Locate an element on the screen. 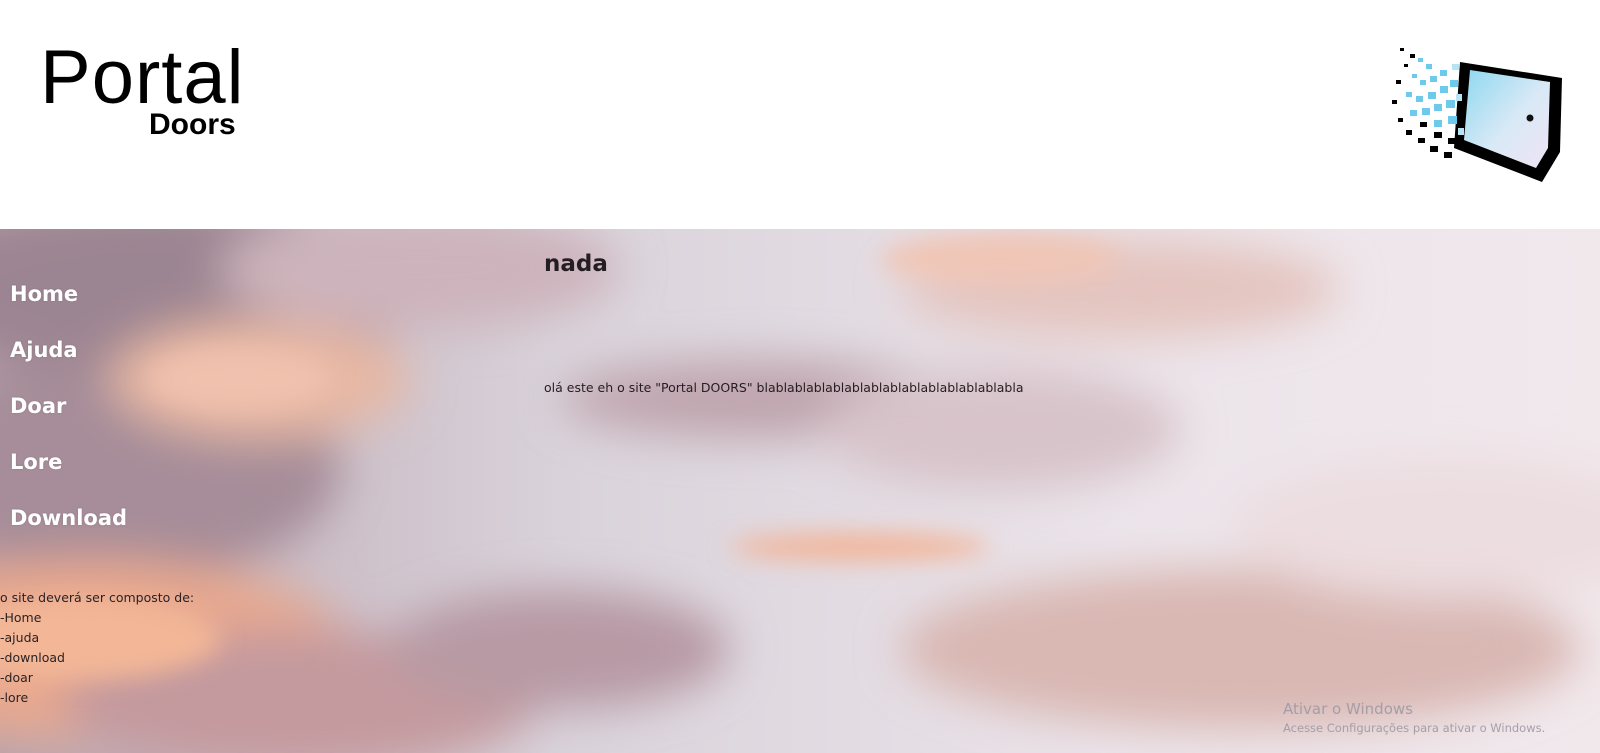  nav-link-doar: Doar is located at coordinates (68, 421).